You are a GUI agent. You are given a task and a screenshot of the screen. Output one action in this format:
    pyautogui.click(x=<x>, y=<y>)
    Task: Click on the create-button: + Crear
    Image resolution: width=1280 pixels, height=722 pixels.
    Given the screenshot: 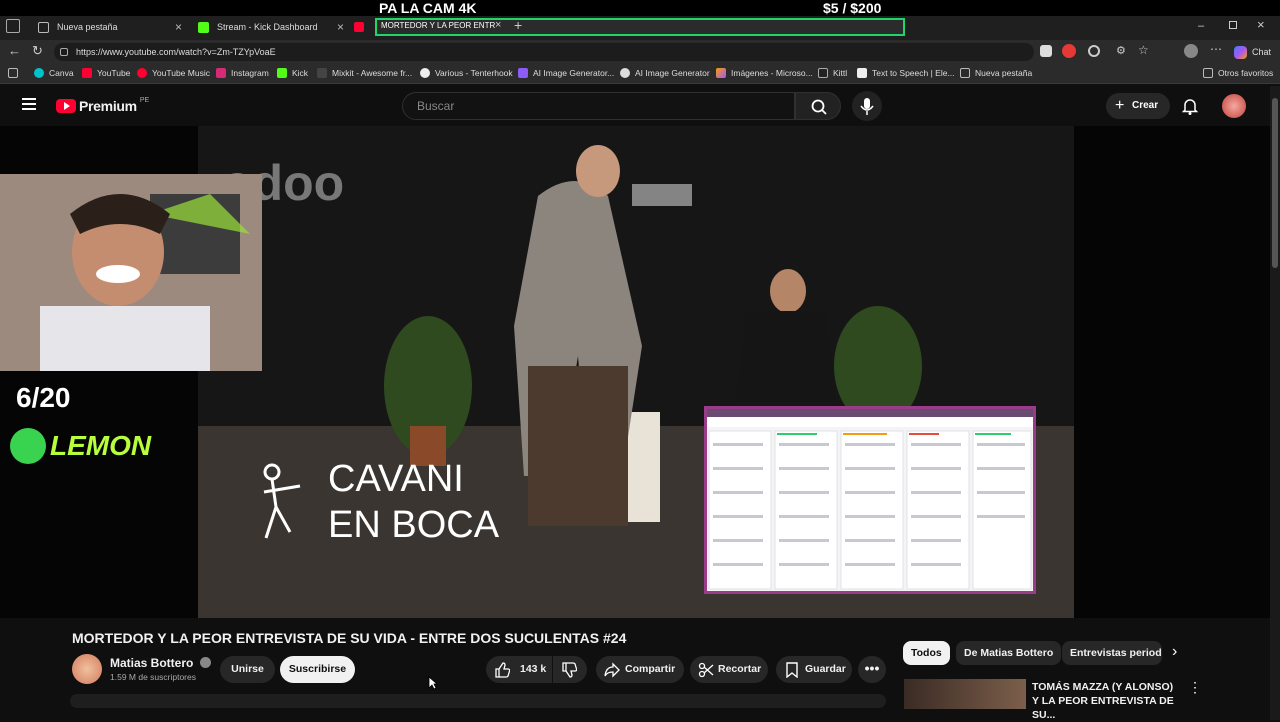 What is the action you would take?
    pyautogui.click(x=1138, y=106)
    